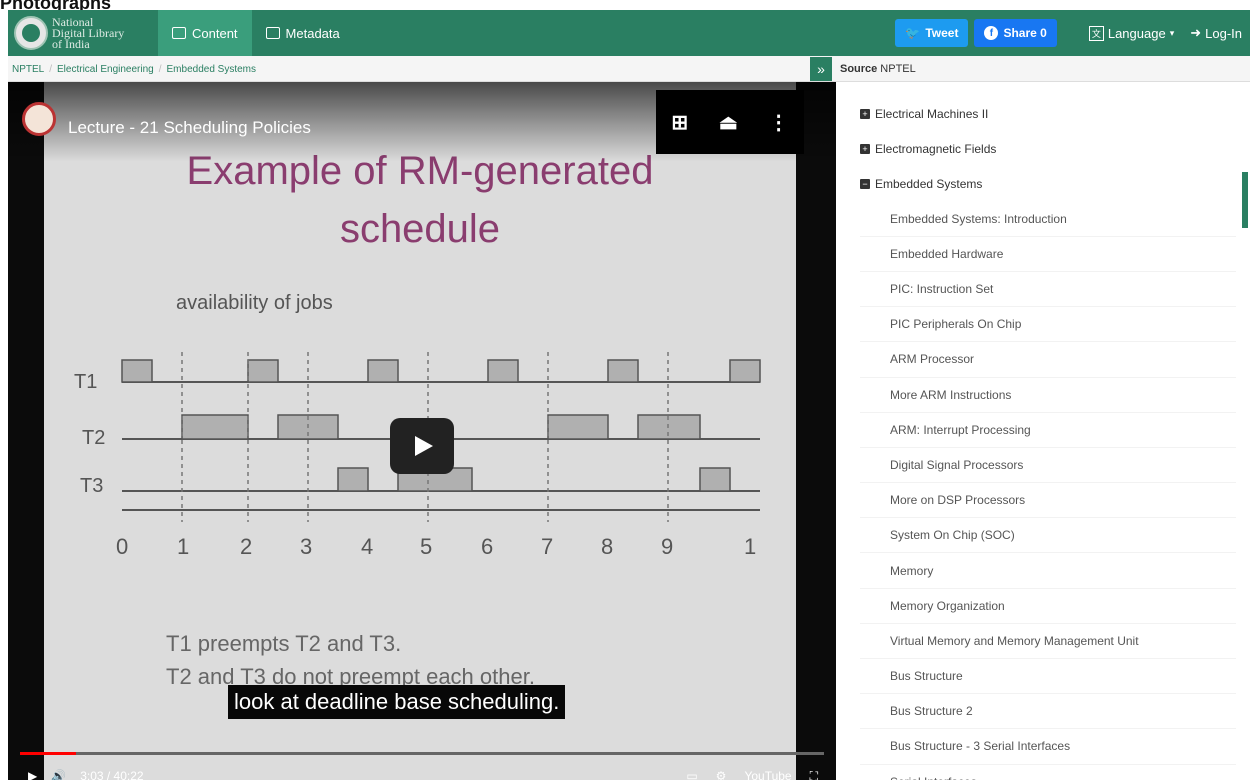 This screenshot has width=1250, height=780. I want to click on play-icon, so click(424, 446).